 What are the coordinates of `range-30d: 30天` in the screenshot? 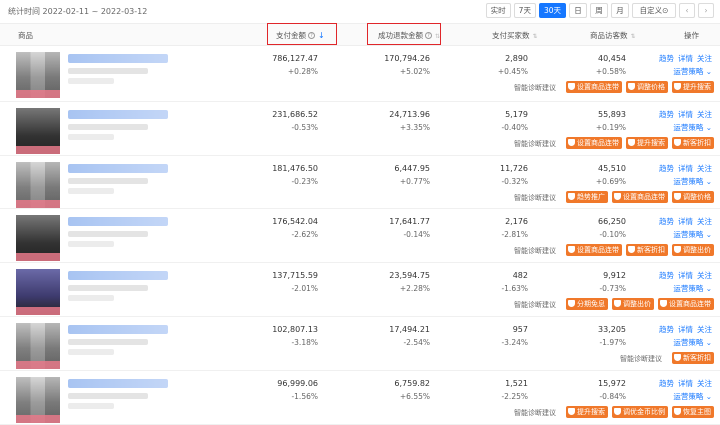 It's located at (552, 10).